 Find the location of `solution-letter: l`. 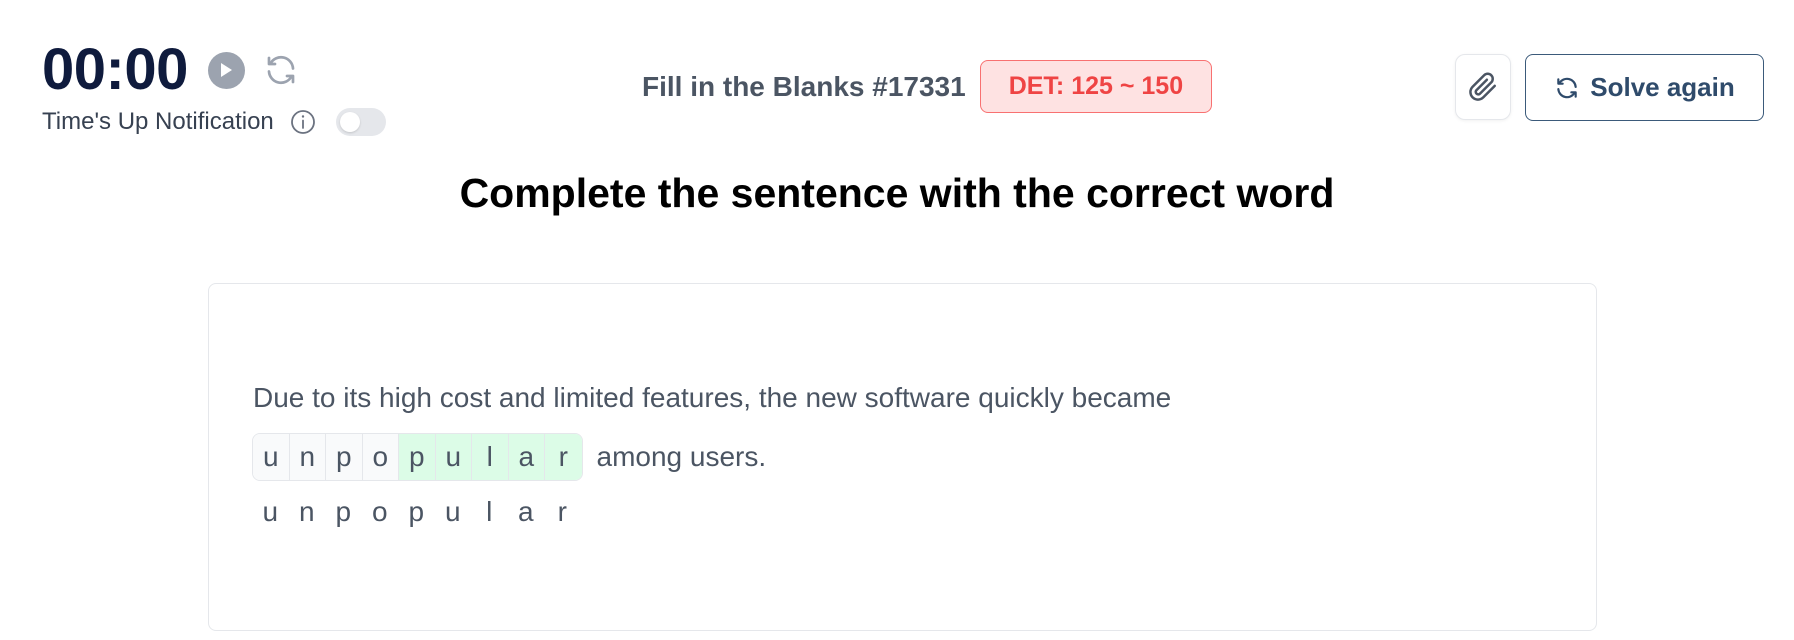

solution-letter: l is located at coordinates (489, 511).